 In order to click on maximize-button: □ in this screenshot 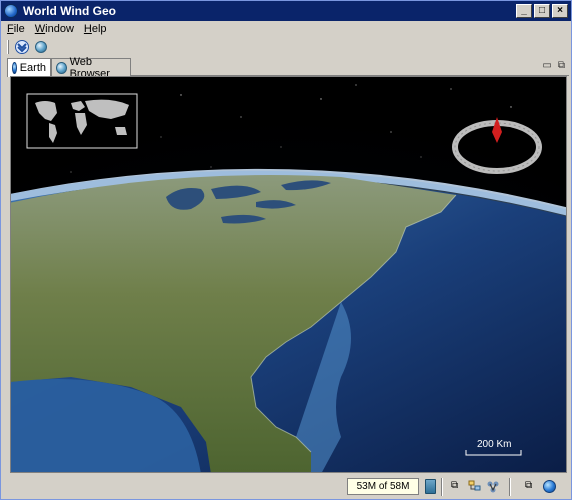, I will do `click(542, 11)`.